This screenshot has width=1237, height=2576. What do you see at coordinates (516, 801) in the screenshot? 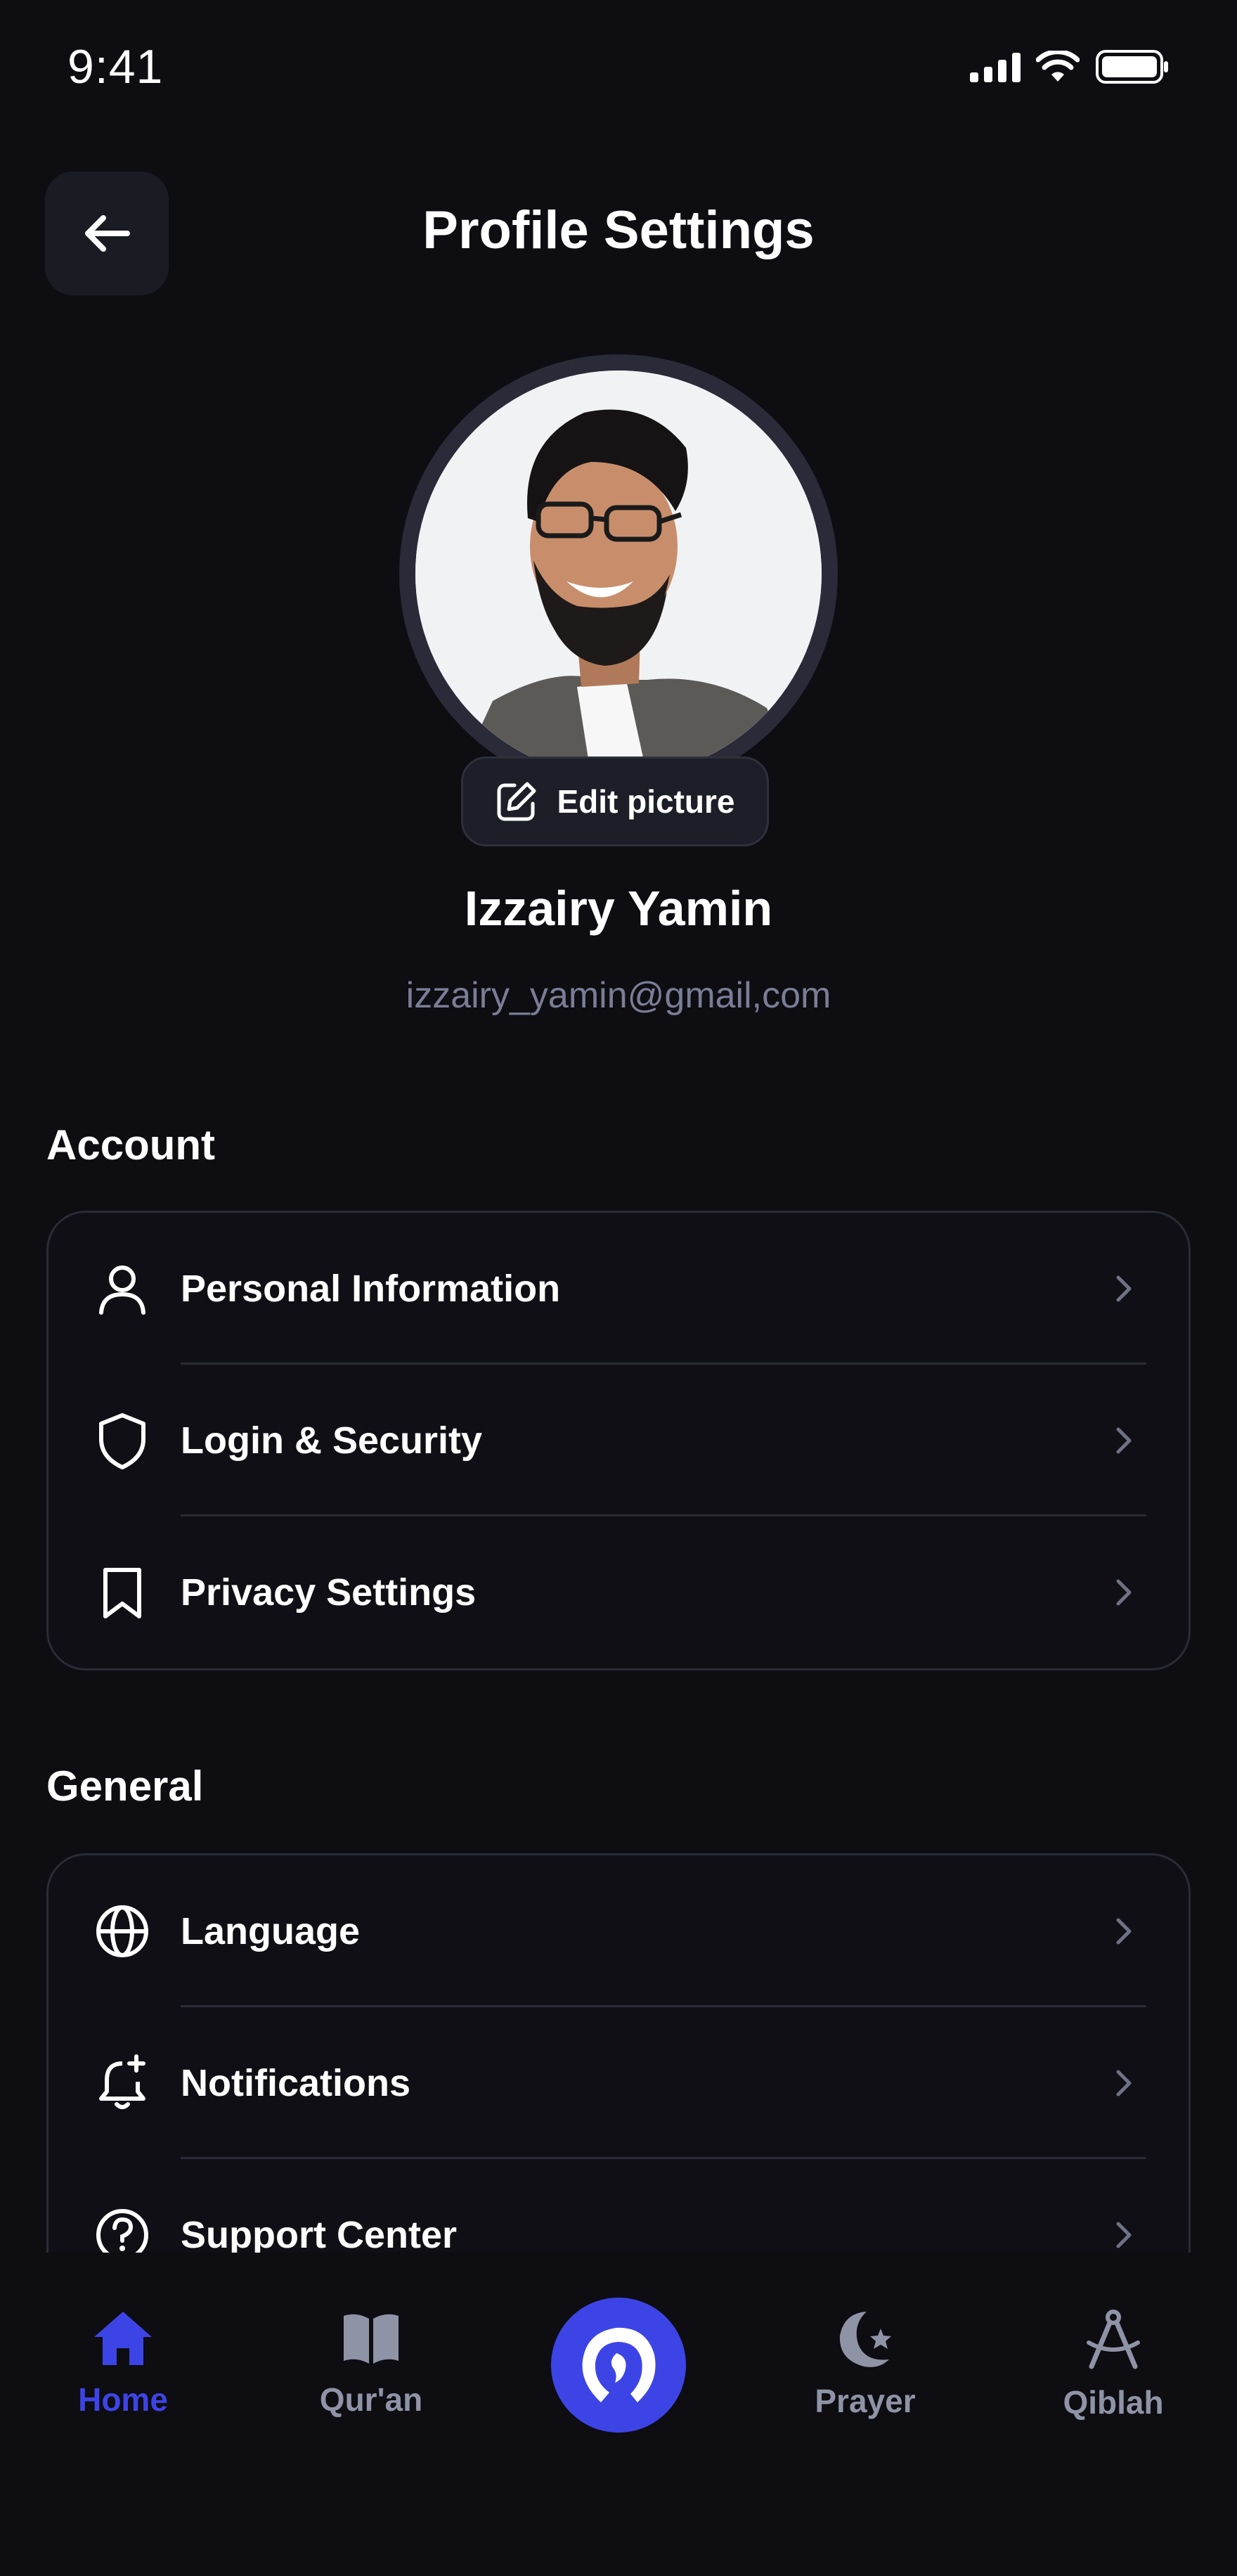
I see `edit-icon` at bounding box center [516, 801].